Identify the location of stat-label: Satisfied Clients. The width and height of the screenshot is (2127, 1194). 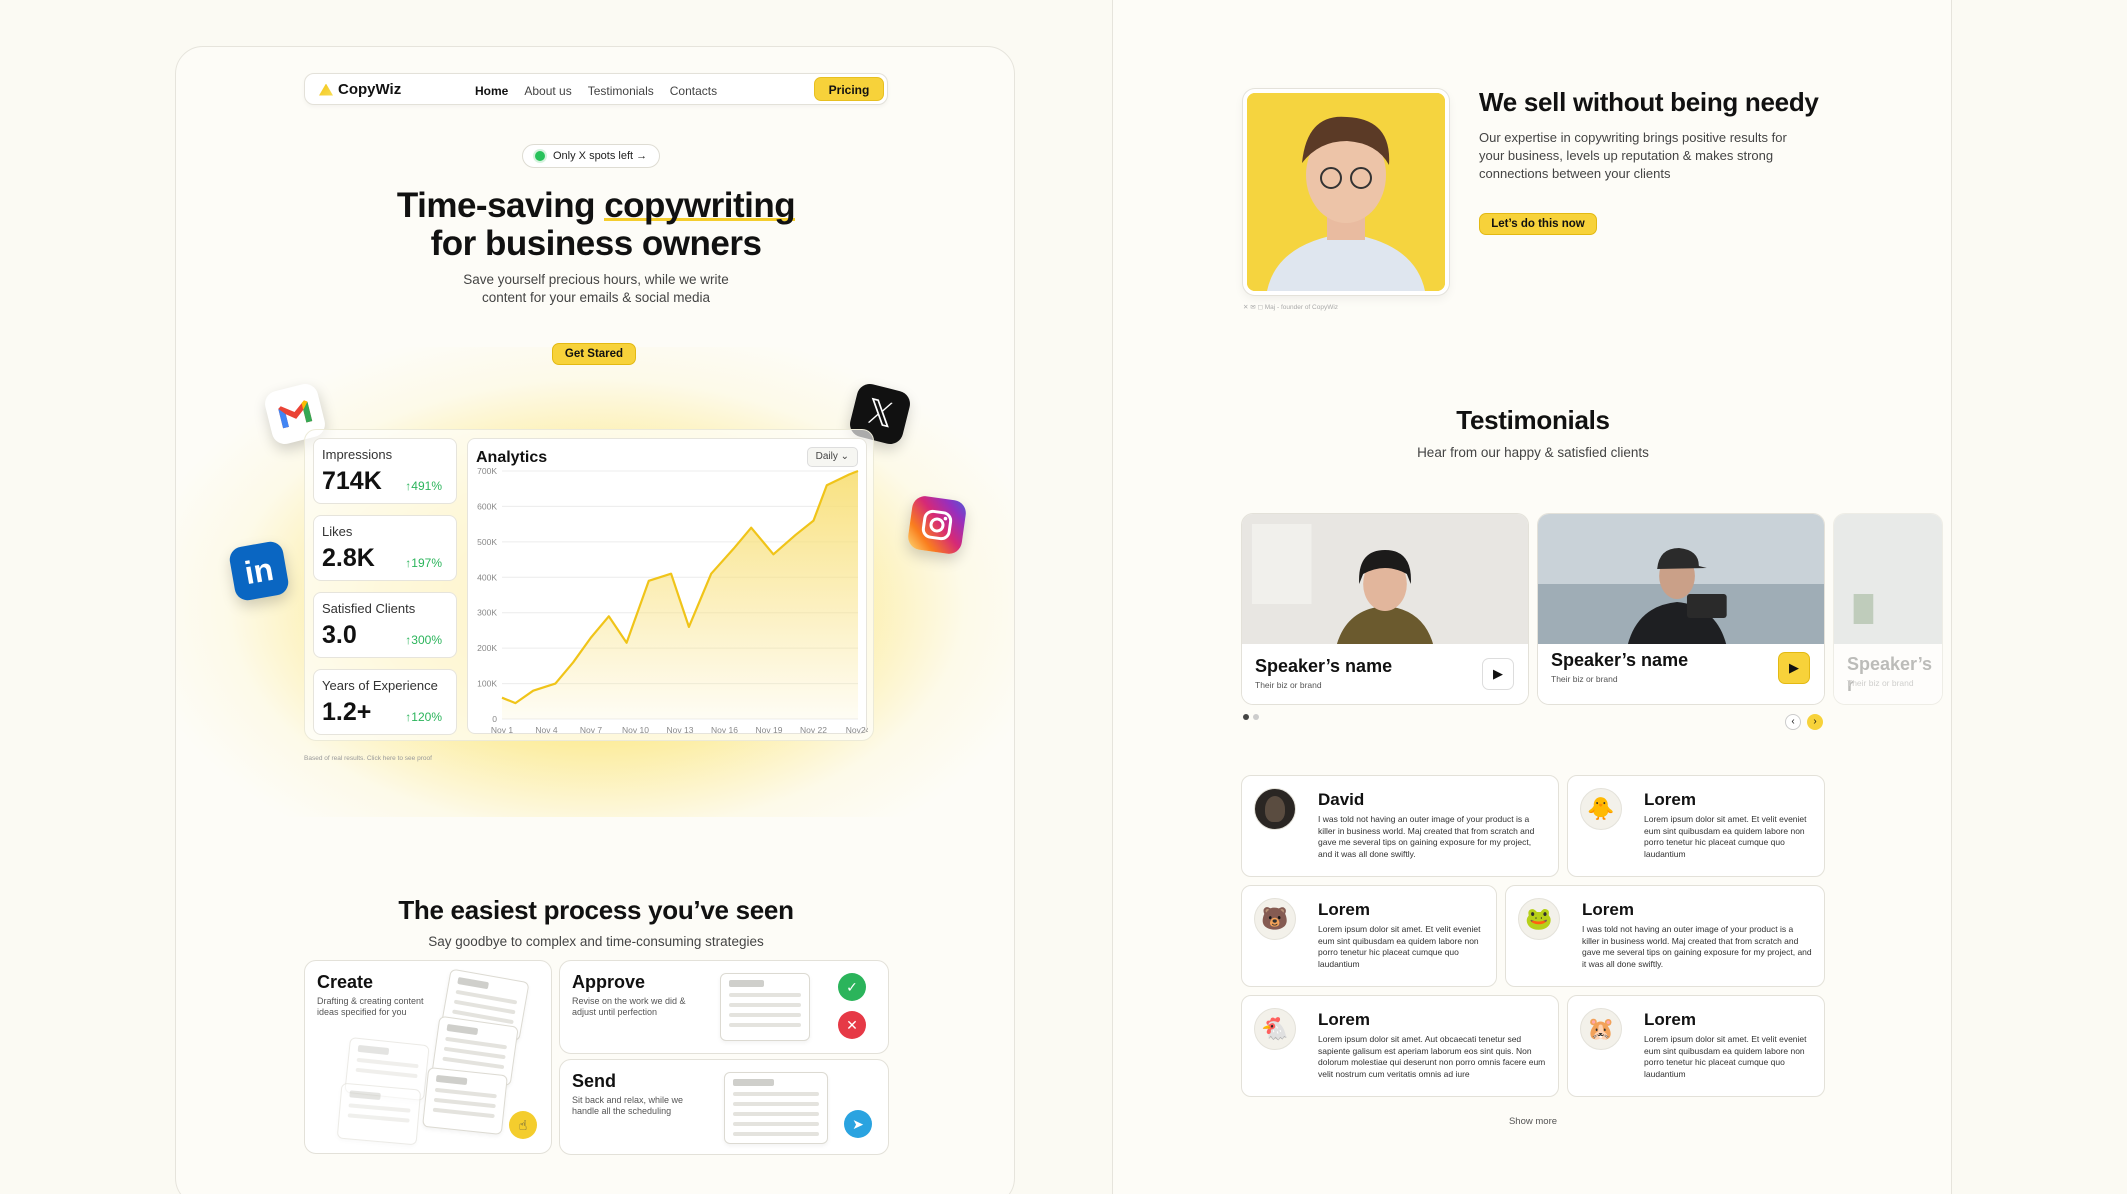
(369, 608).